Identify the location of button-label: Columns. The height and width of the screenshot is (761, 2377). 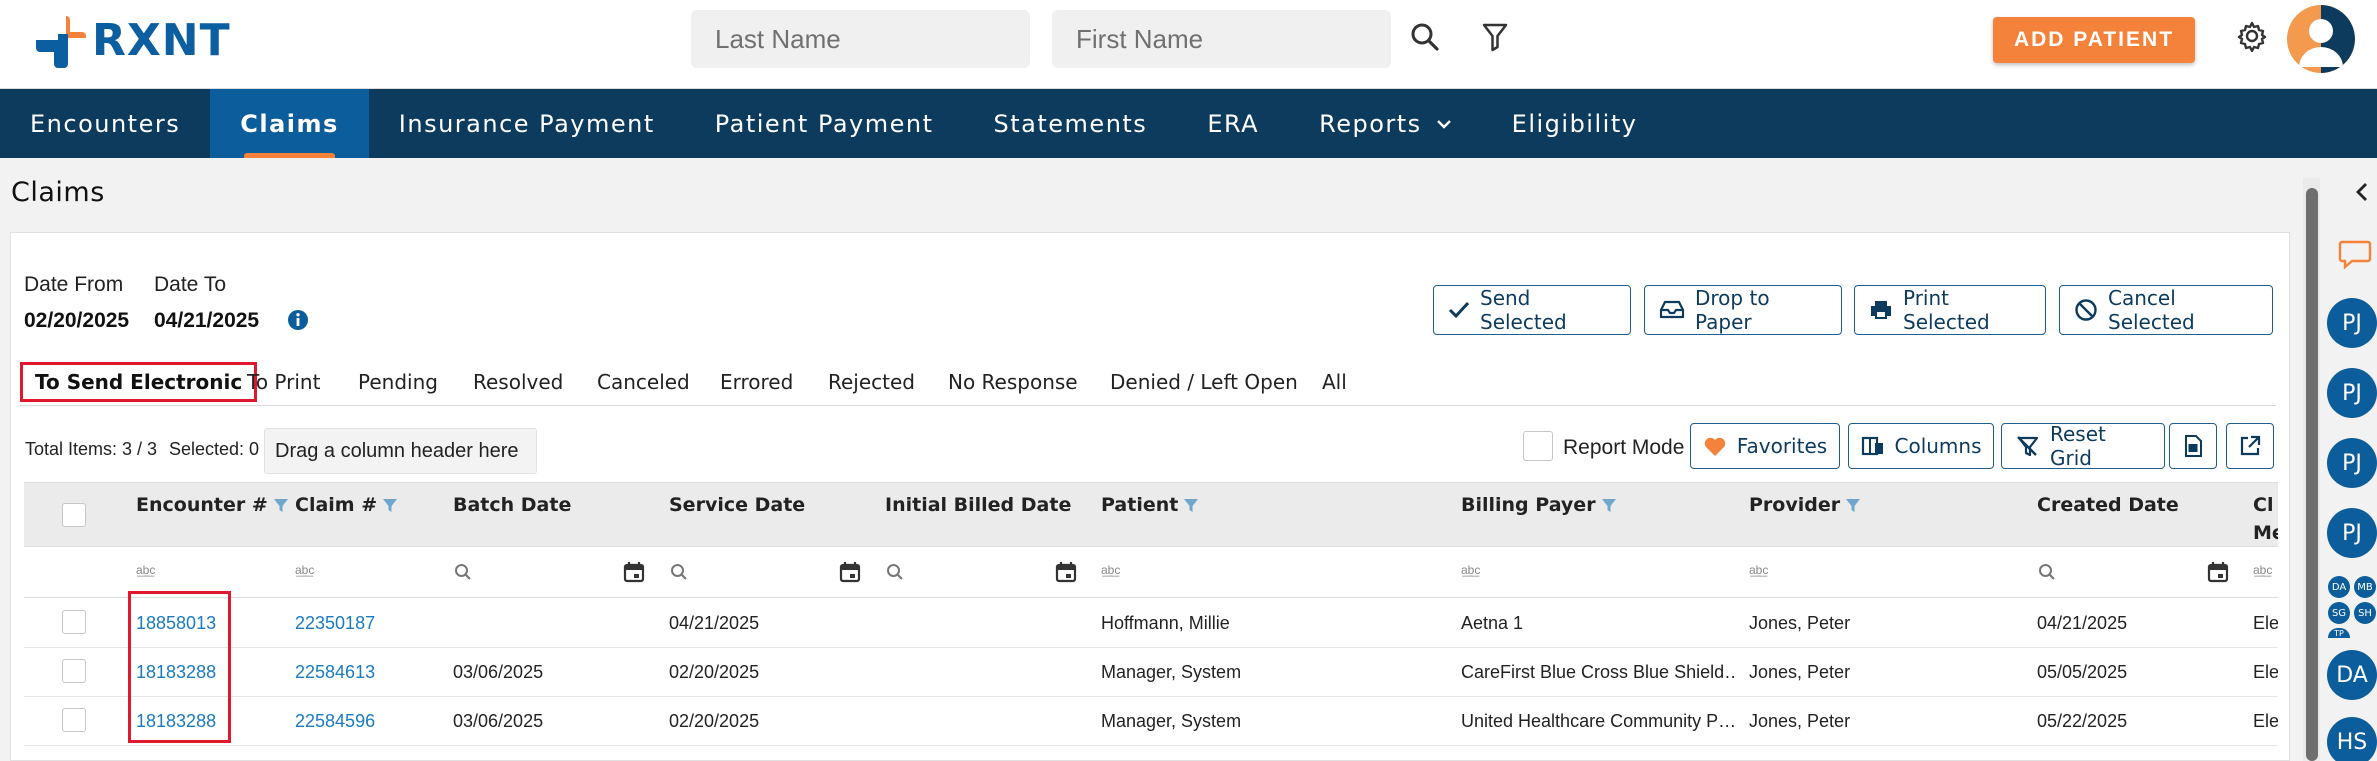
(1938, 446).